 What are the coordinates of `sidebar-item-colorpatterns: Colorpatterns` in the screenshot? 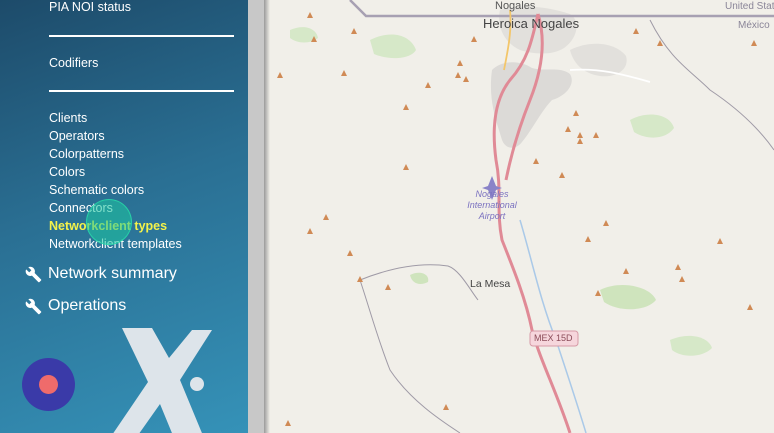 It's located at (86, 154).